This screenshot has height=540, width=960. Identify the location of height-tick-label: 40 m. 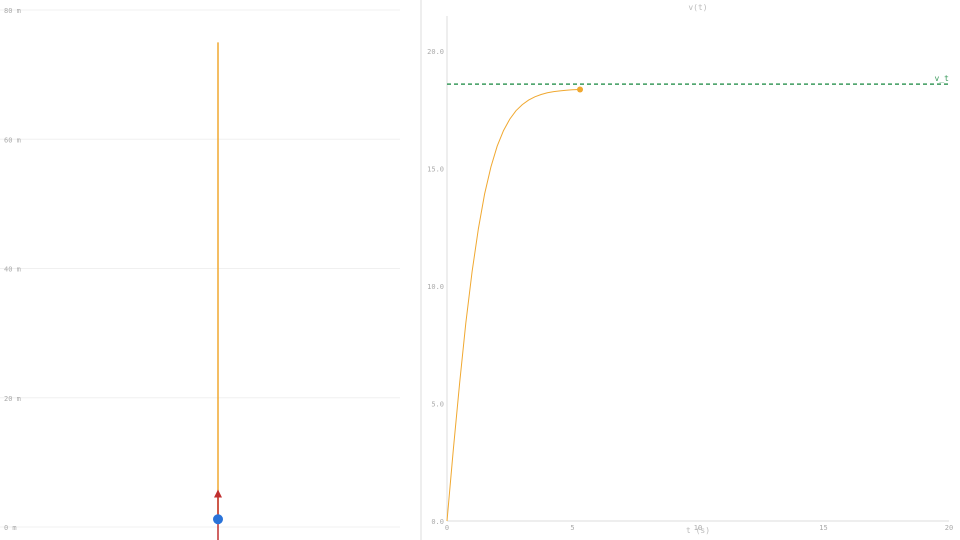
(12, 270).